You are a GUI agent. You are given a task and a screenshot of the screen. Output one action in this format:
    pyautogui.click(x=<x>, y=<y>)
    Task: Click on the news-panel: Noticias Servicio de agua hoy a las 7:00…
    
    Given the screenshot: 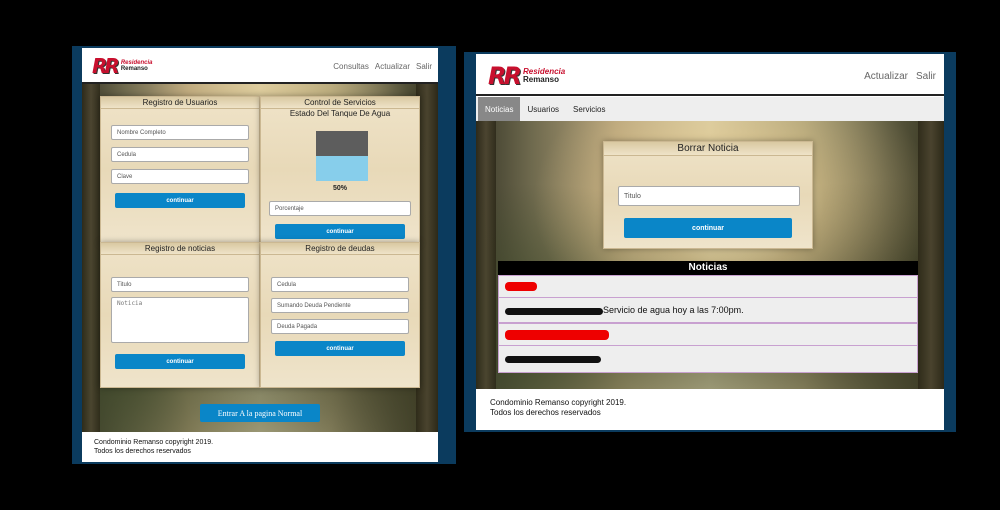 What is the action you would take?
    pyautogui.click(x=708, y=319)
    